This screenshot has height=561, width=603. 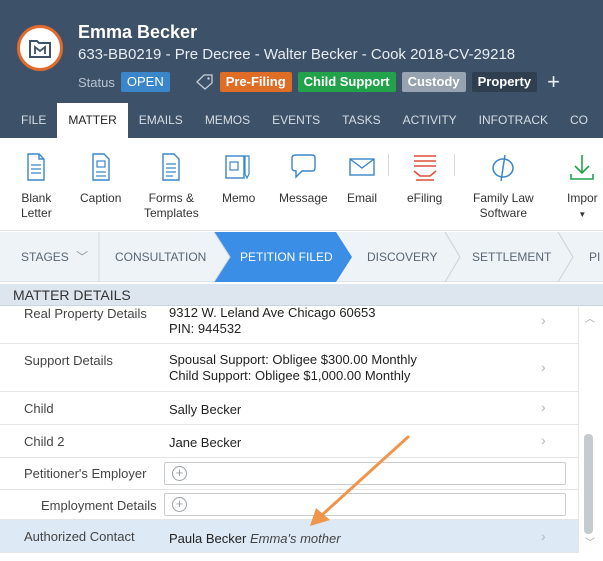 I want to click on tag-child-support: Child Support, so click(x=346, y=82).